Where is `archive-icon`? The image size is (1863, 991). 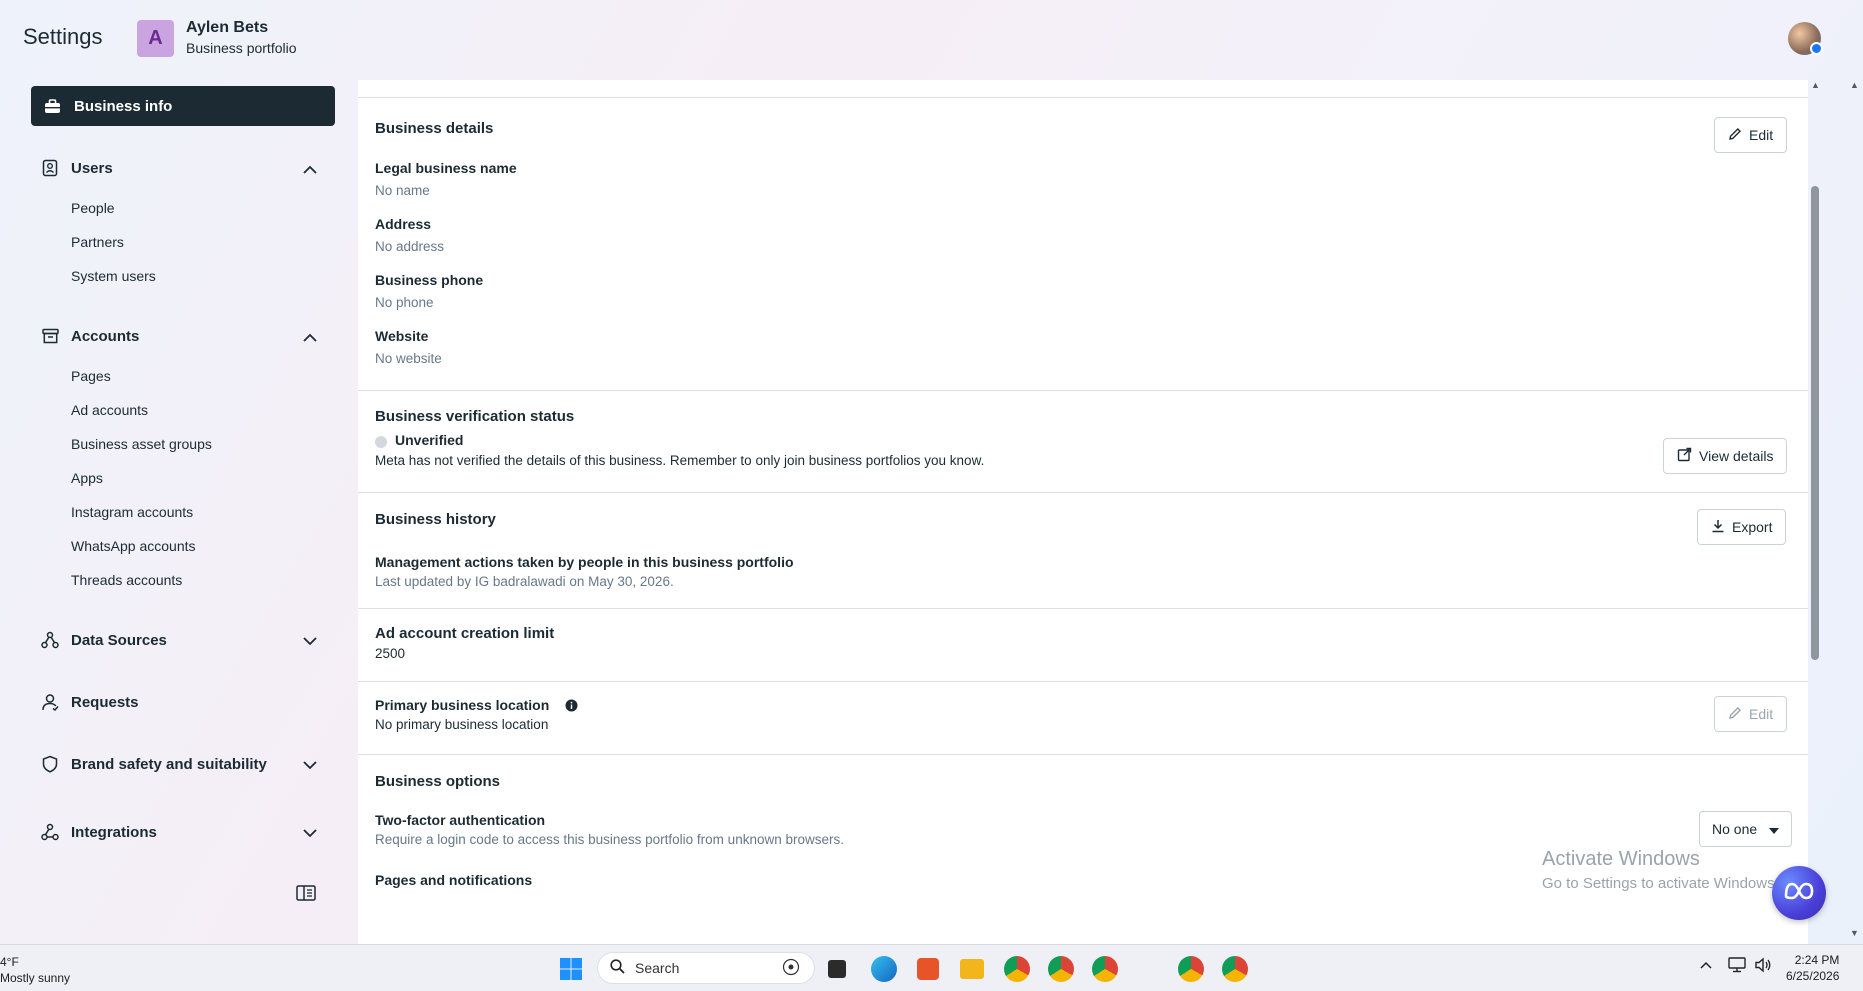 archive-icon is located at coordinates (50, 336).